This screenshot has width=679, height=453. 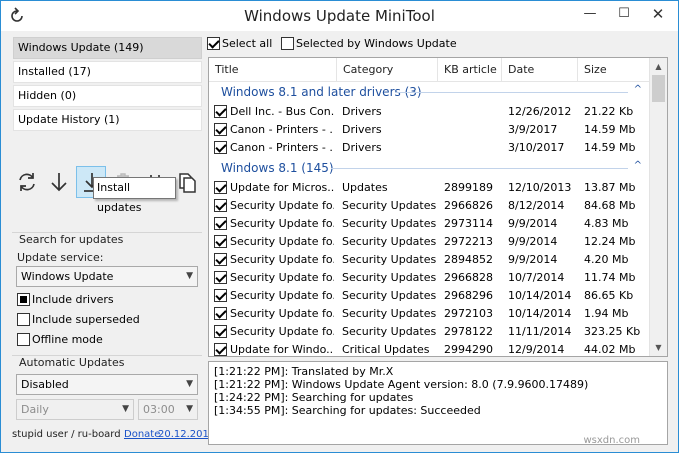 I want to click on donate-link: Donate, so click(x=142, y=434).